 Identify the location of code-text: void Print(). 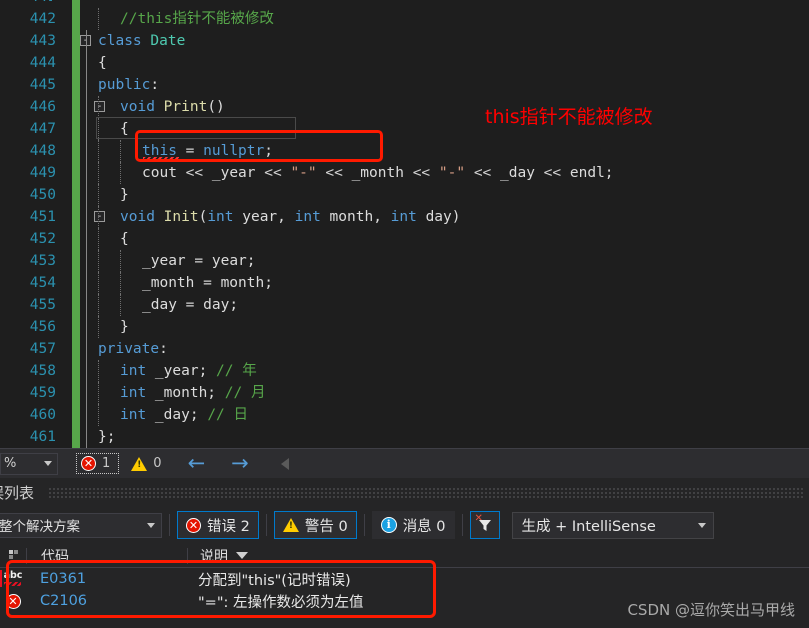
(172, 107).